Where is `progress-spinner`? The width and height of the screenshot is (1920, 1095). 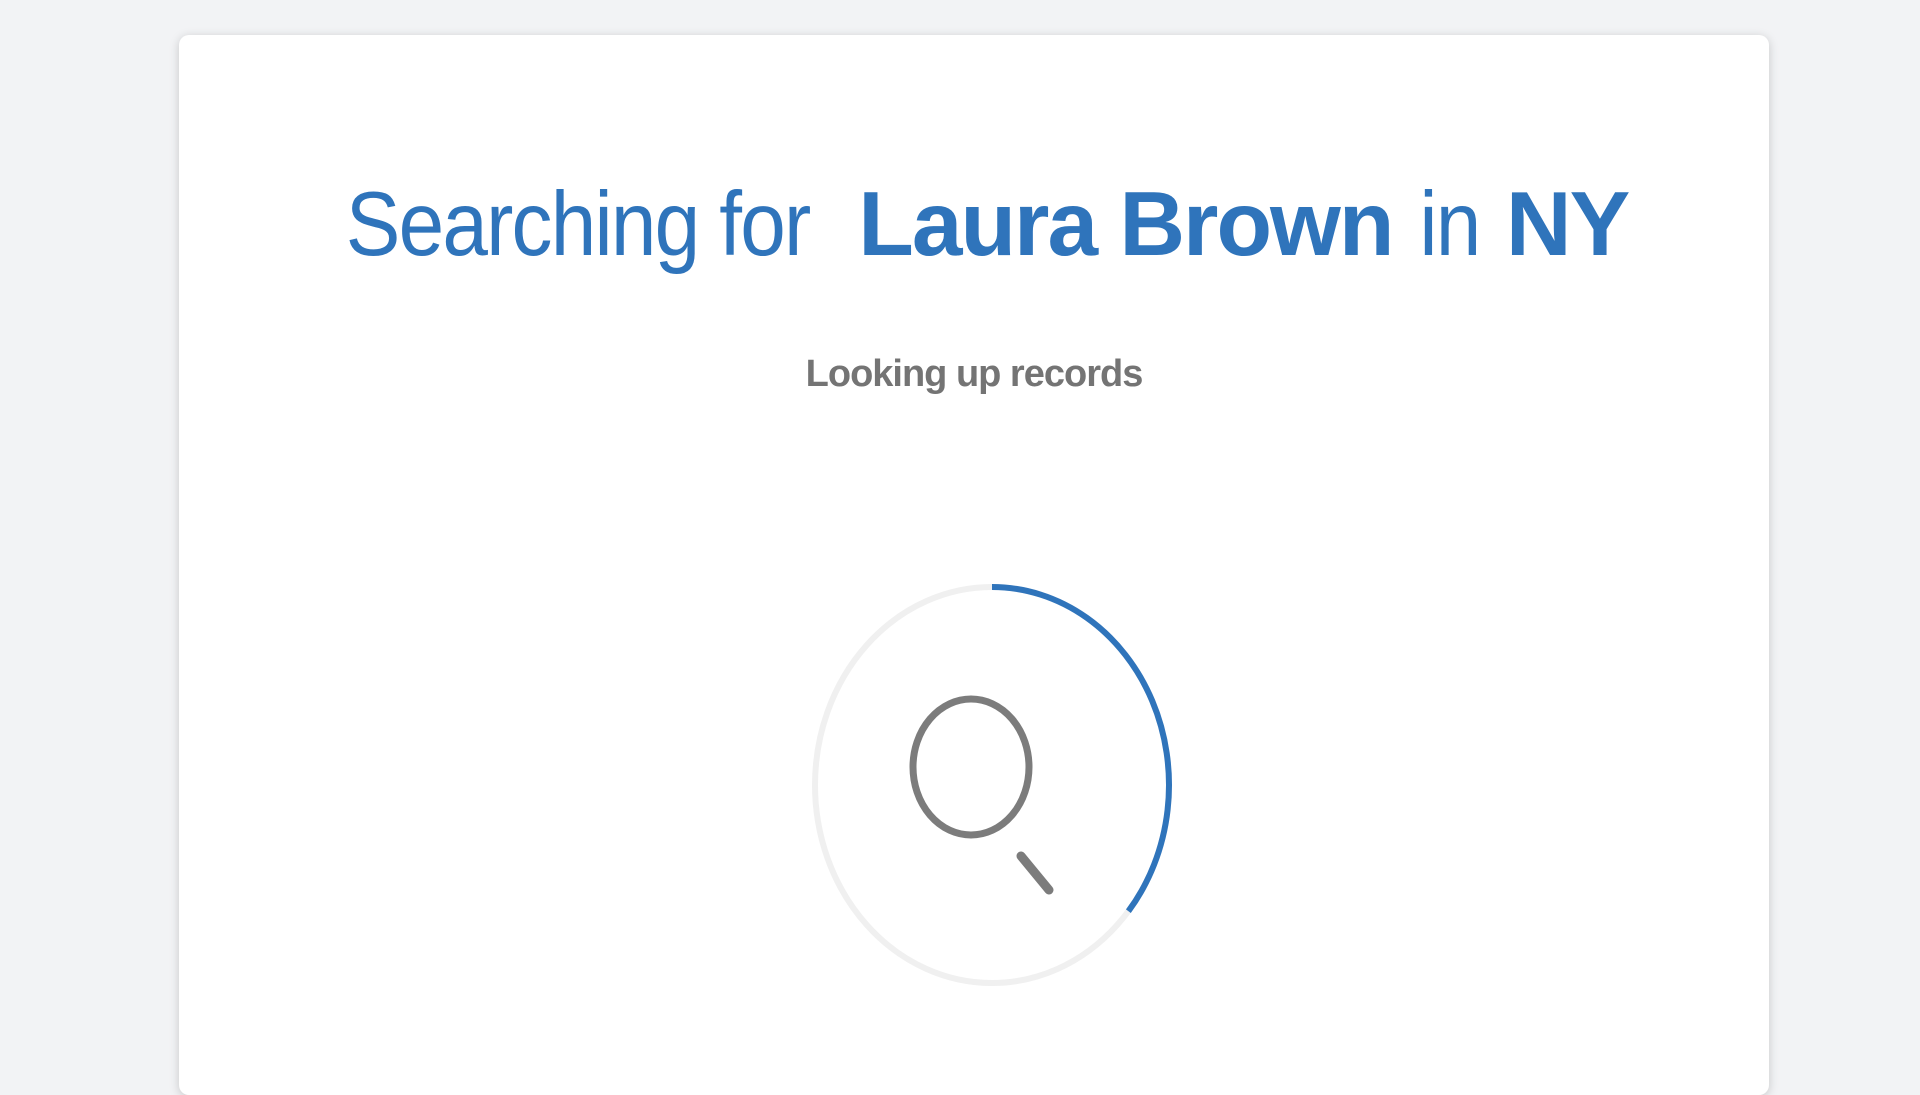
progress-spinner is located at coordinates (992, 785).